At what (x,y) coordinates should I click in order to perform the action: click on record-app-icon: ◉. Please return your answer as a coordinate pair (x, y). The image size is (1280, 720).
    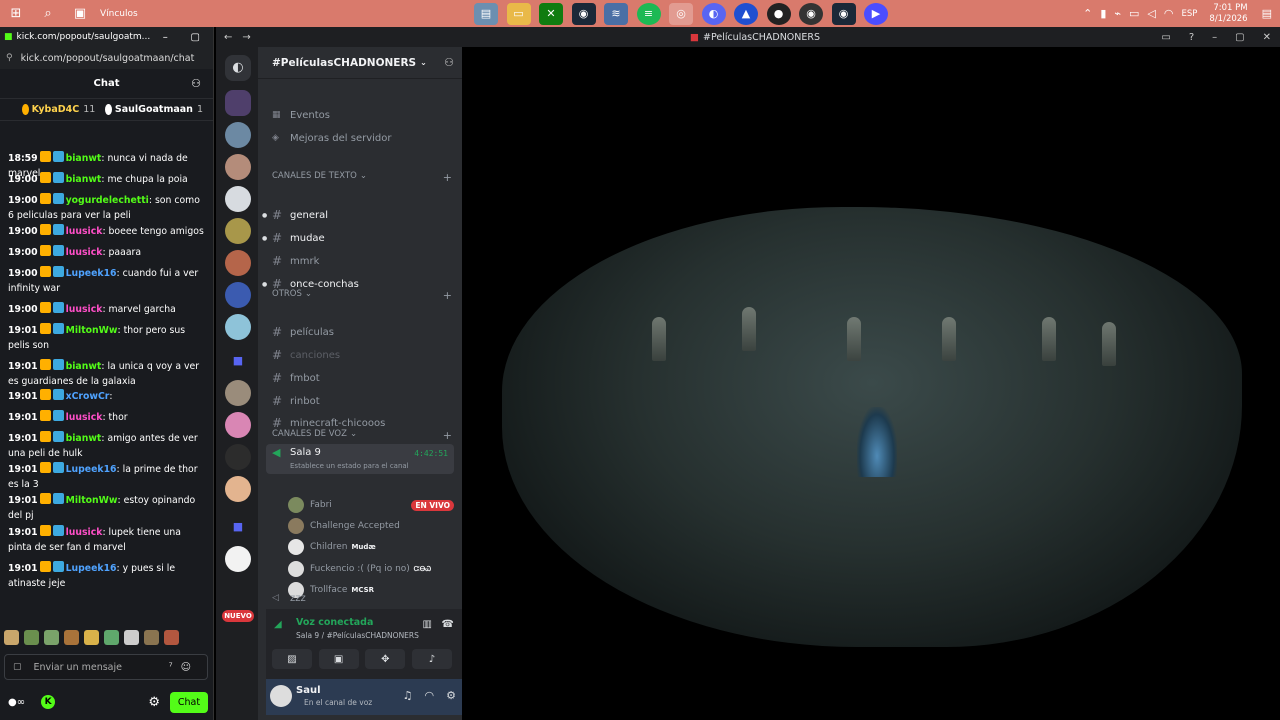
    Looking at the image, I should click on (811, 13).